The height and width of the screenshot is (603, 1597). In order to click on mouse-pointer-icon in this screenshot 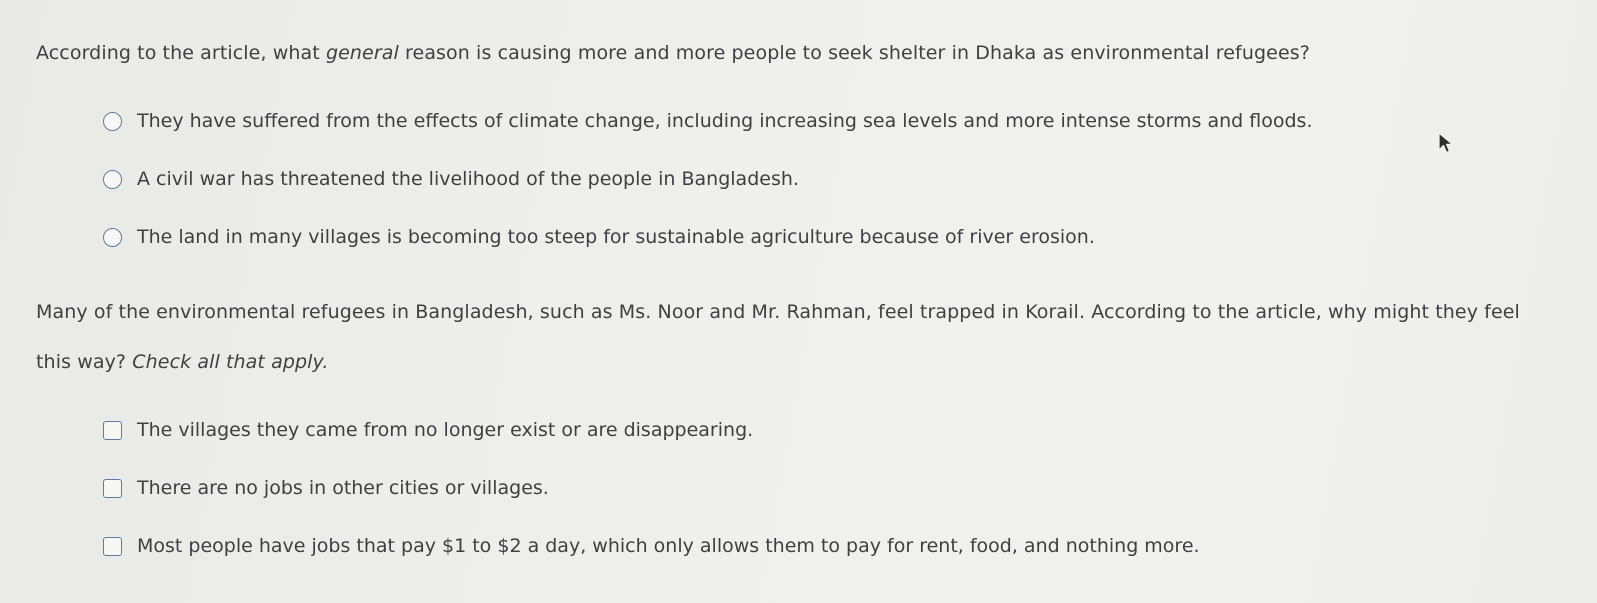, I will do `click(1446, 145)`.